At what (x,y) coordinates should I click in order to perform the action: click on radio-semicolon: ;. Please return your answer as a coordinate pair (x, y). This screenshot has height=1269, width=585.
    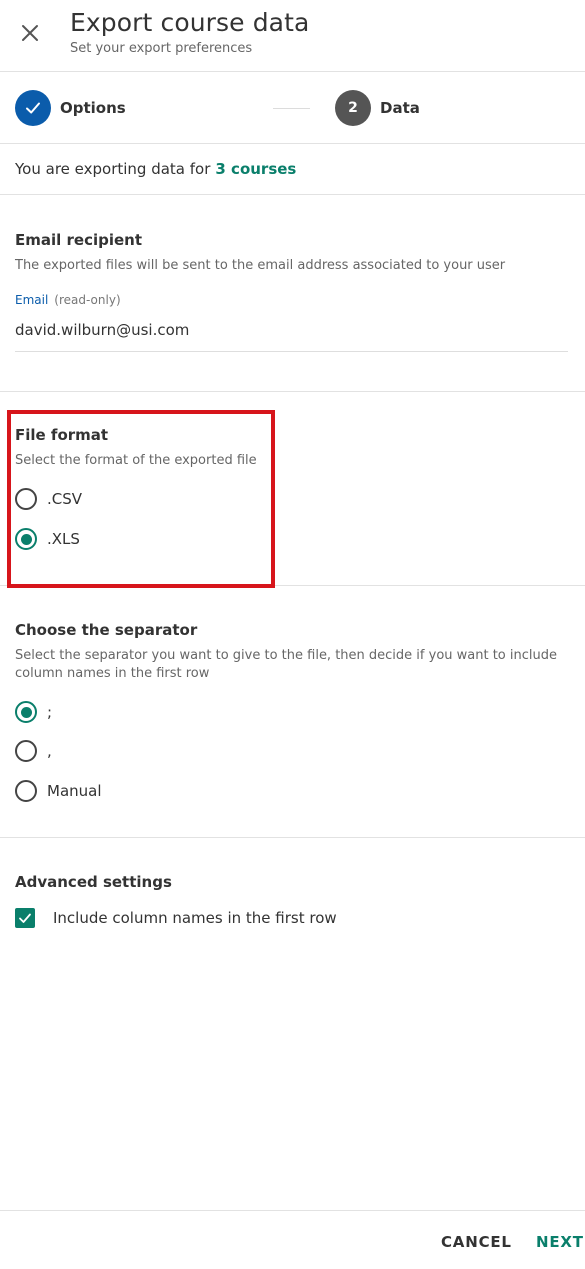
    Looking at the image, I should click on (33, 712).